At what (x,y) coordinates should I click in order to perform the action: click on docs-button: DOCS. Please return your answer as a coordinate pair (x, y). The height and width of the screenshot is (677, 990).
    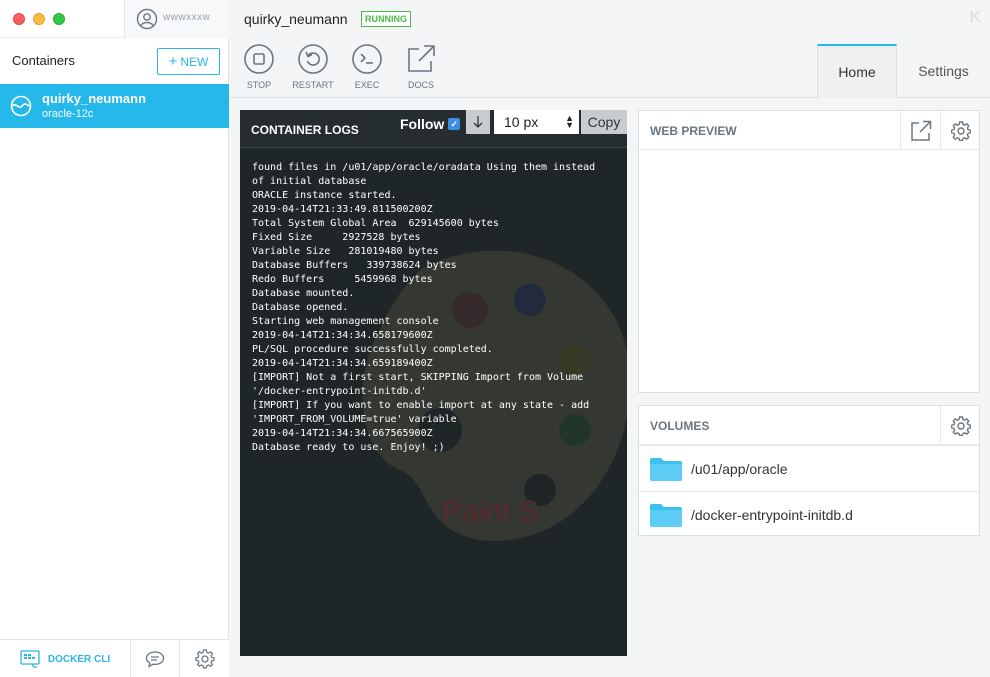
    Looking at the image, I should click on (421, 69).